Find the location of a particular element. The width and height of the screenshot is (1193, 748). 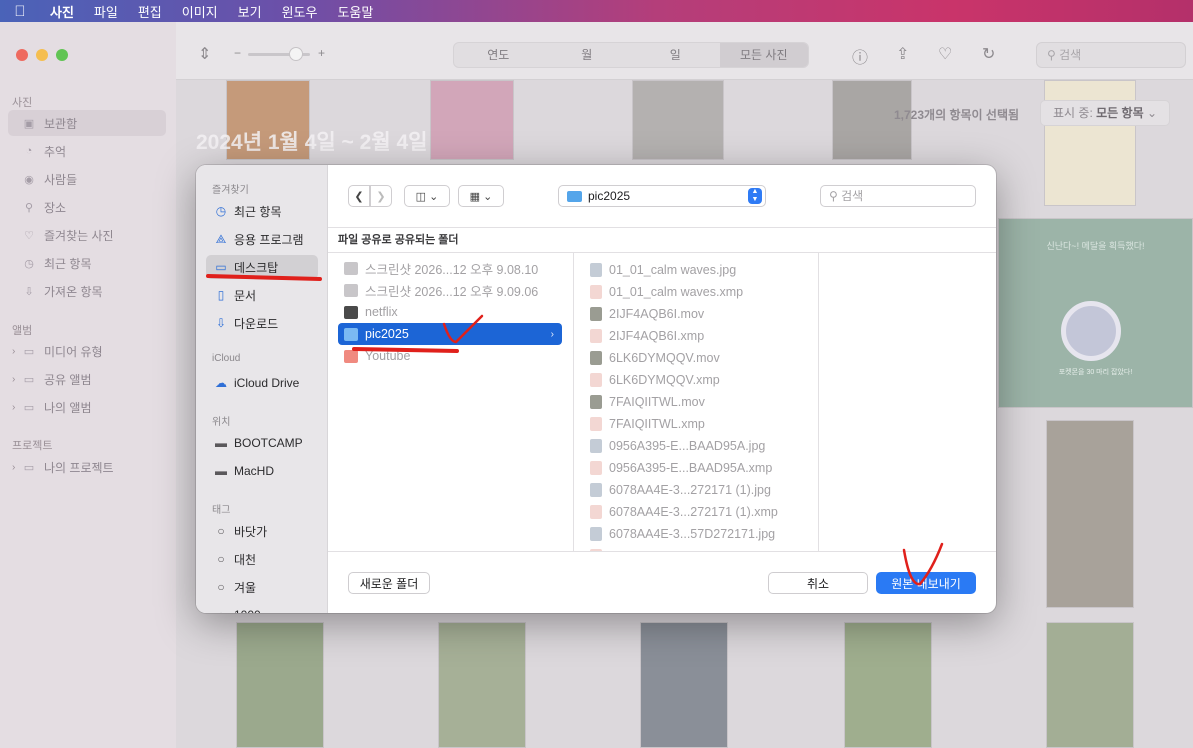

screenshot-file-icon is located at coordinates (351, 290).